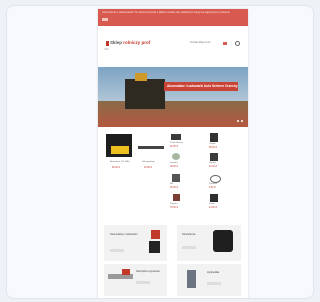 The image size is (320, 302). I want to click on cookie-ok-button, so click(105, 19).